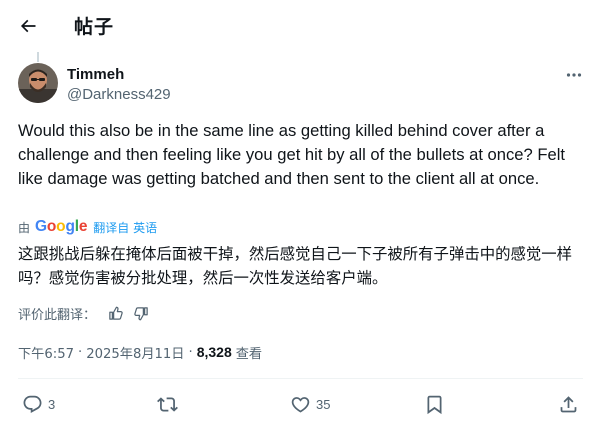  I want to click on reply-count: 3, so click(52, 404).